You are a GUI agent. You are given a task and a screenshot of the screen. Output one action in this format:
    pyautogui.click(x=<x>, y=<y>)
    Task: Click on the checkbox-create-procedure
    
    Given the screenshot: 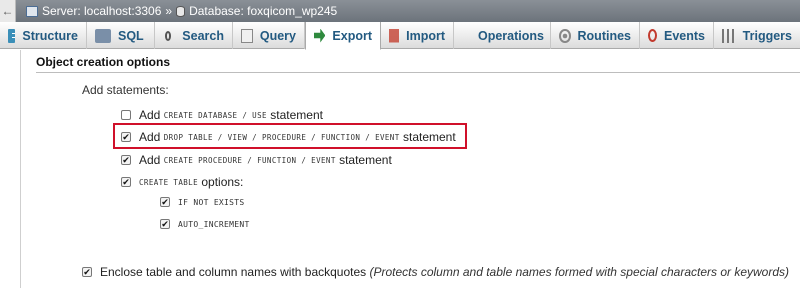 What is the action you would take?
    pyautogui.click(x=126, y=160)
    